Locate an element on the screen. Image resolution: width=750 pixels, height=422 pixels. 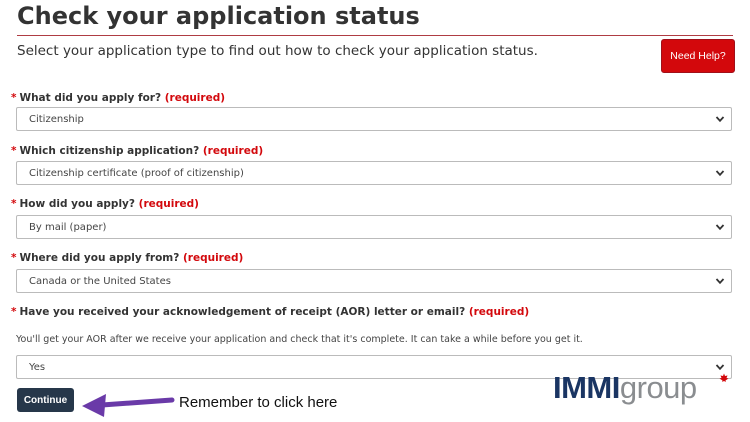
title-divider is located at coordinates (375, 35).